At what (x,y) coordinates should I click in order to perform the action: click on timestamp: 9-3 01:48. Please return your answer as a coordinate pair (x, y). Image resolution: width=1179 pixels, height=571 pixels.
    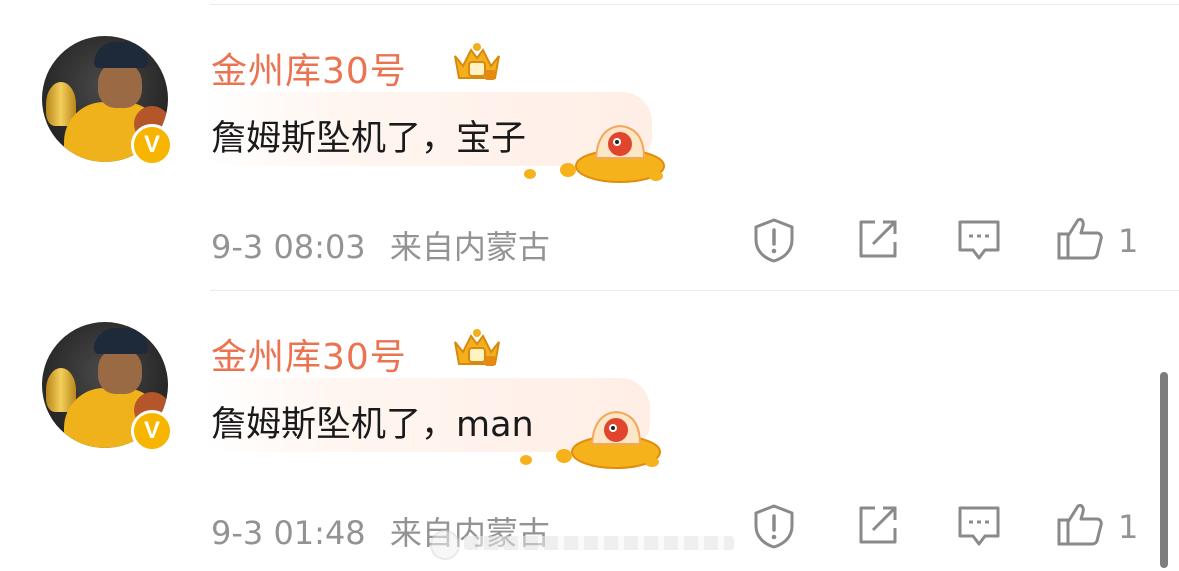
    Looking at the image, I should click on (288, 533).